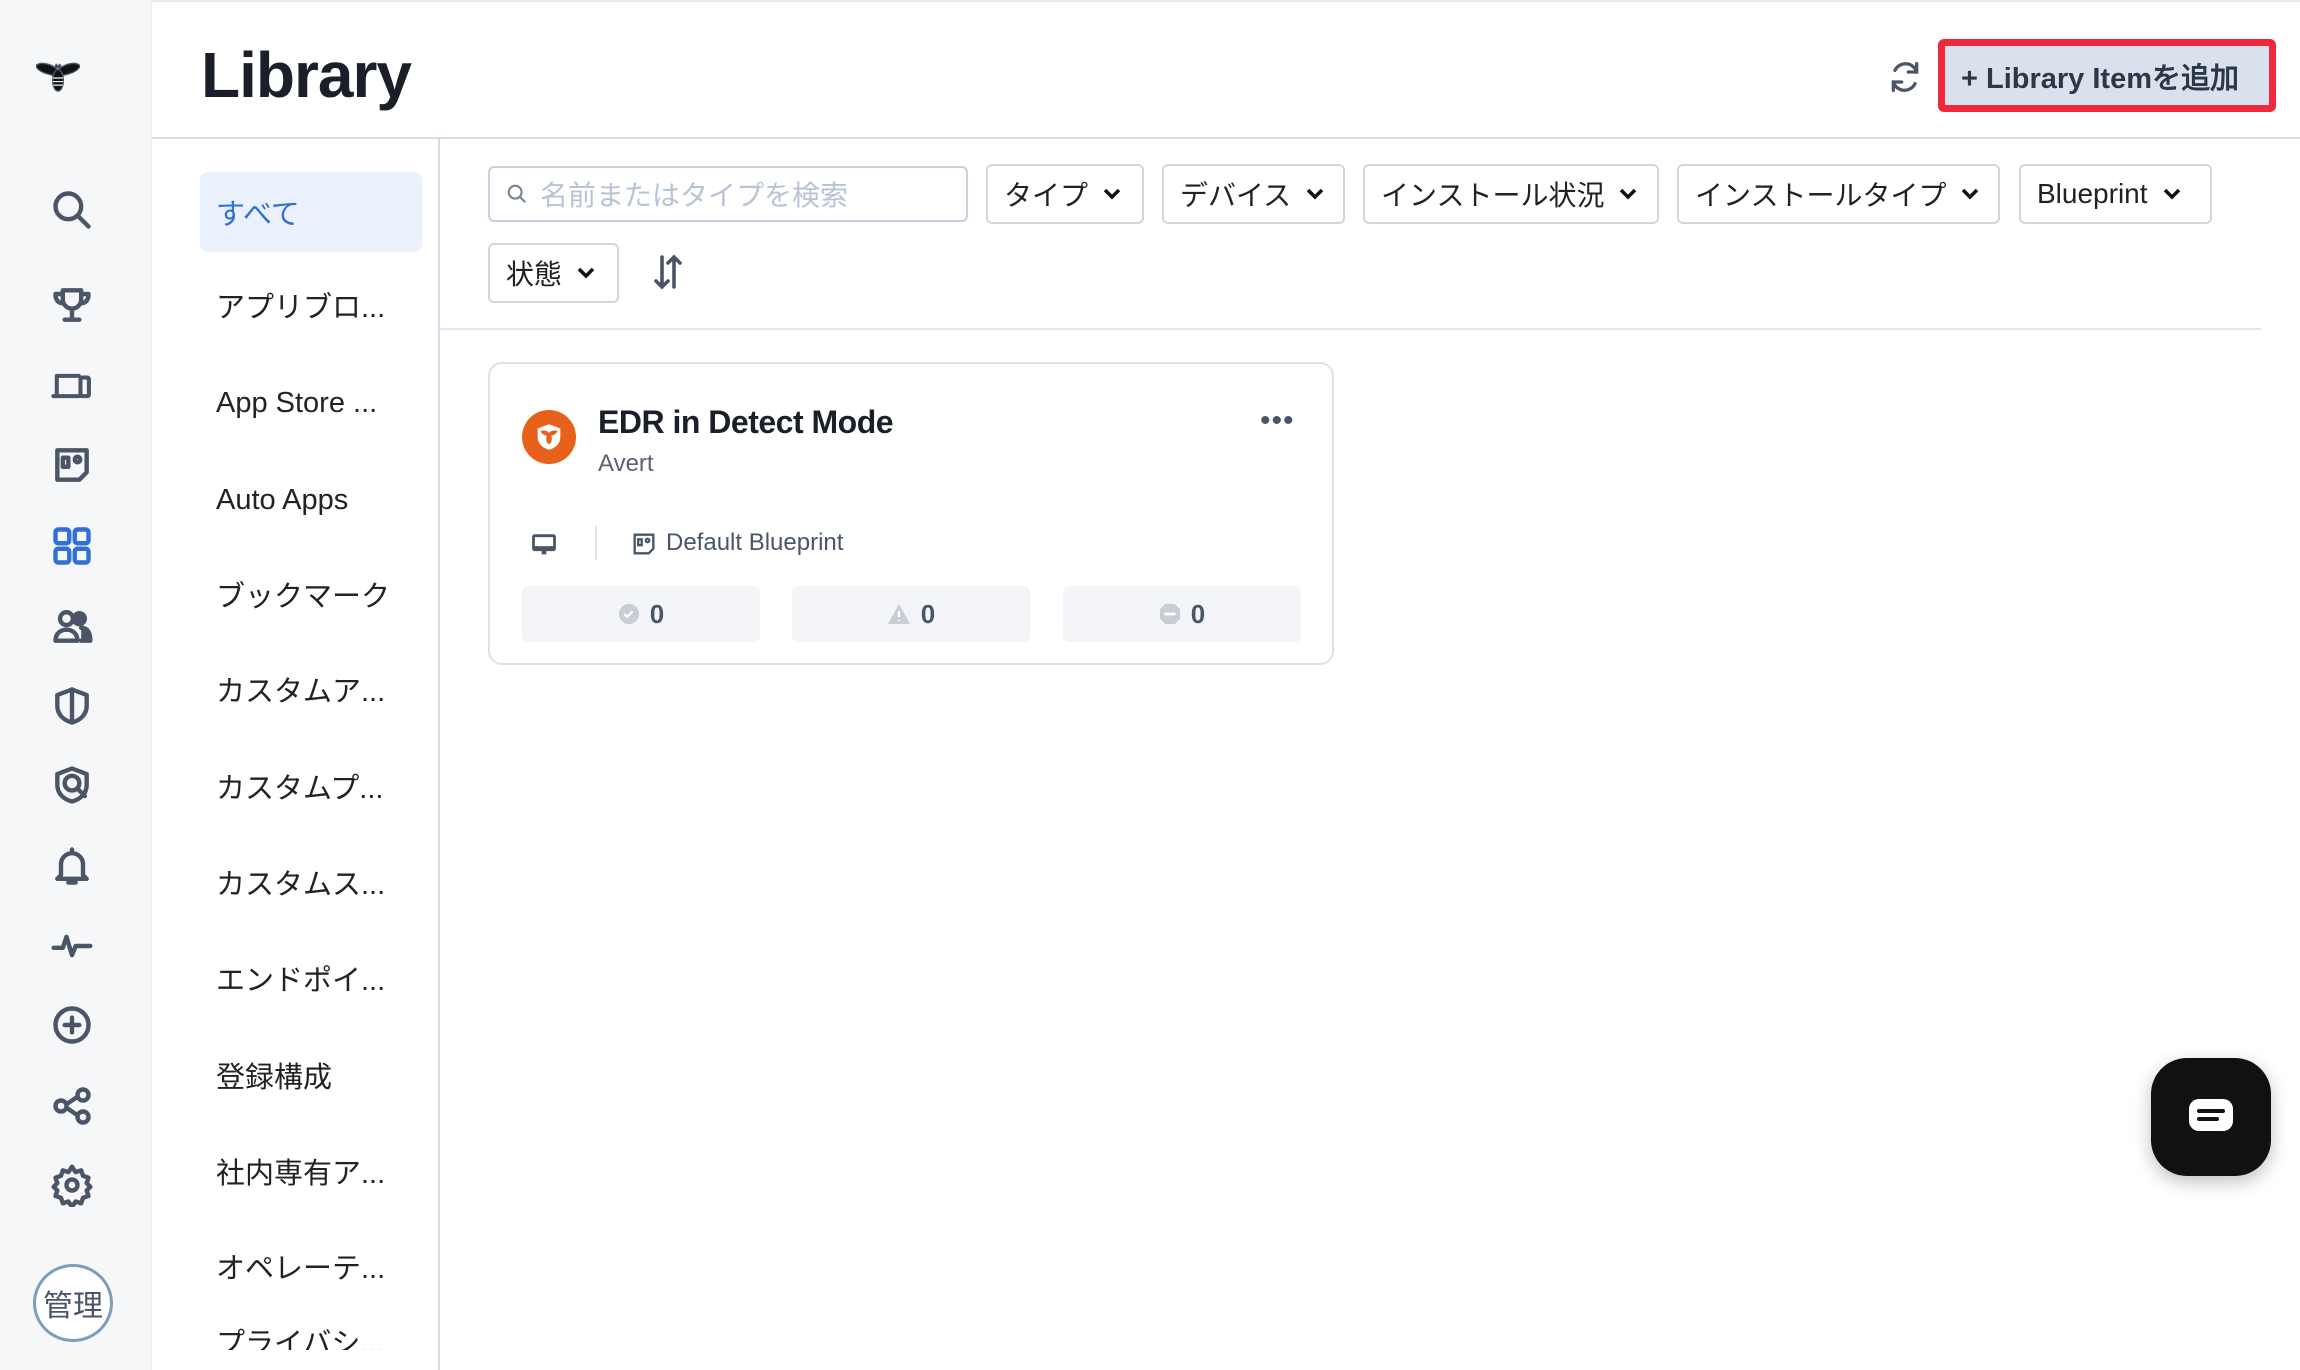 The image size is (2300, 1370). I want to click on card-title: EDR in Detect Mode, so click(746, 422).